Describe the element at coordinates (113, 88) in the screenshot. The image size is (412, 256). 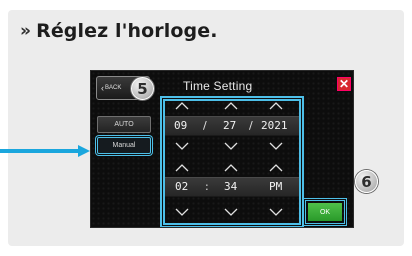
I see `back-label: BACK` at that location.